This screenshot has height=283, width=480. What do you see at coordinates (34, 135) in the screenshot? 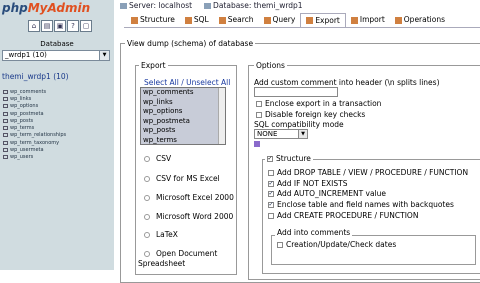
I see `sidebar-table-item: wp_term_relationships` at bounding box center [34, 135].